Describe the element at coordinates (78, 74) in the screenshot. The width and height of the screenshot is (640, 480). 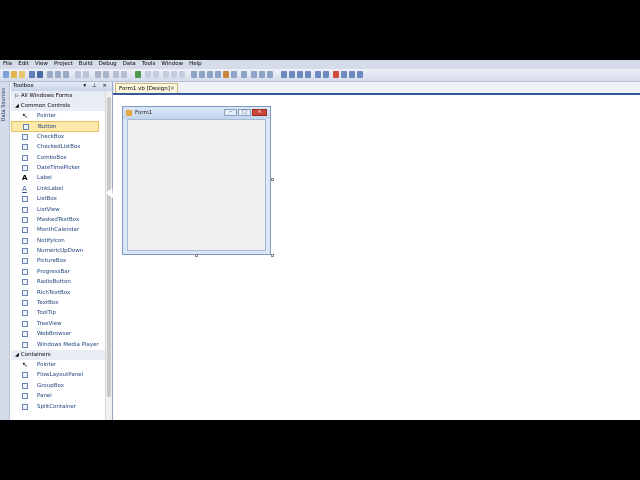
I see `comment-icon` at that location.